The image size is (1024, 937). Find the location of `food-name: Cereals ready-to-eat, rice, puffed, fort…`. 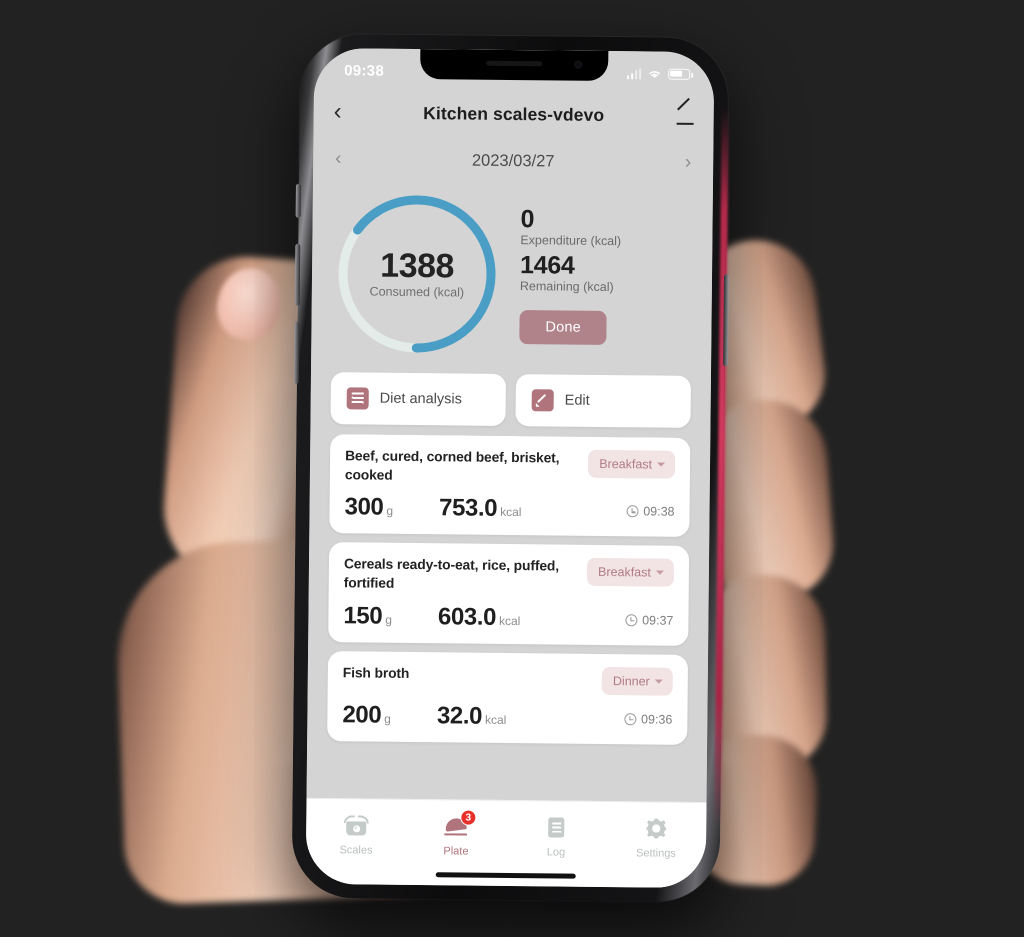

food-name: Cereals ready-to-eat, rice, puffed, fort… is located at coordinates (451, 573).